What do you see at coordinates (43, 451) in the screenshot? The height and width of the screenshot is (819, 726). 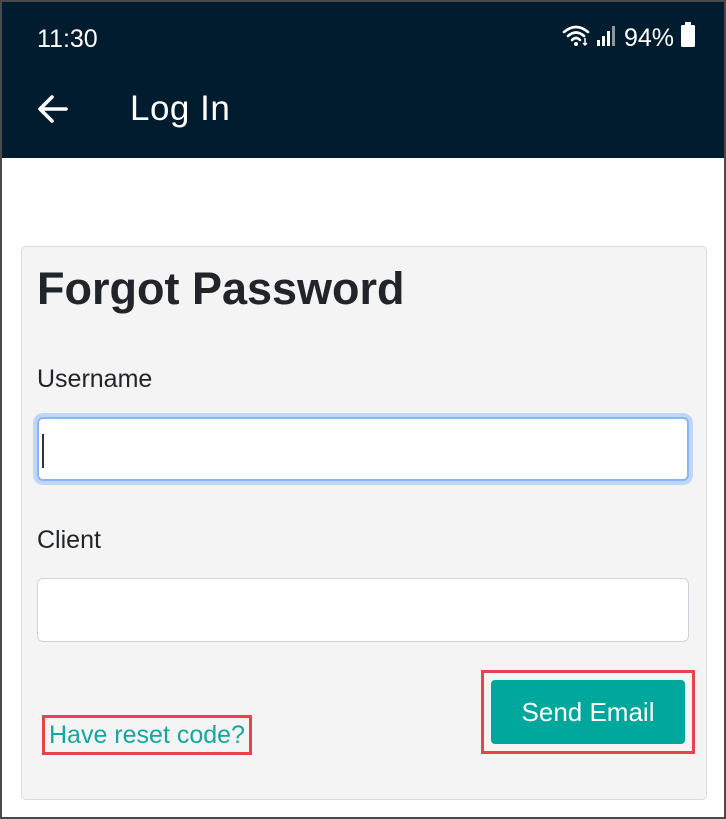 I see `text-cursor` at bounding box center [43, 451].